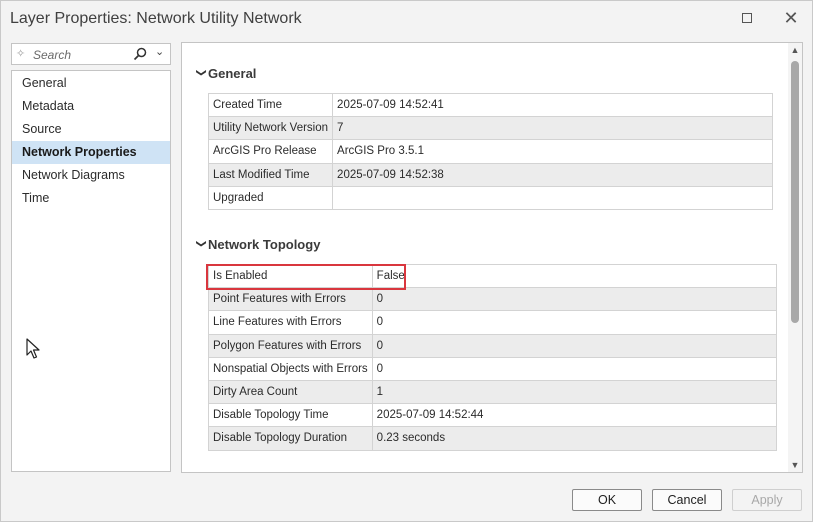 The image size is (813, 522). Describe the element at coordinates (159, 51) in the screenshot. I see `chevron-down-icon: ⌄` at that location.